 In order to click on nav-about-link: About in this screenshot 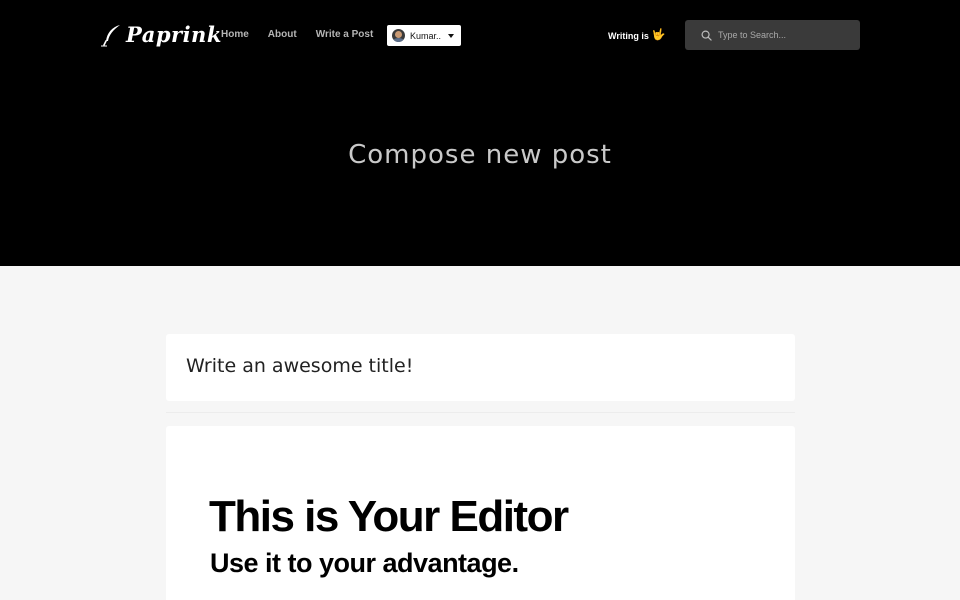, I will do `click(282, 34)`.